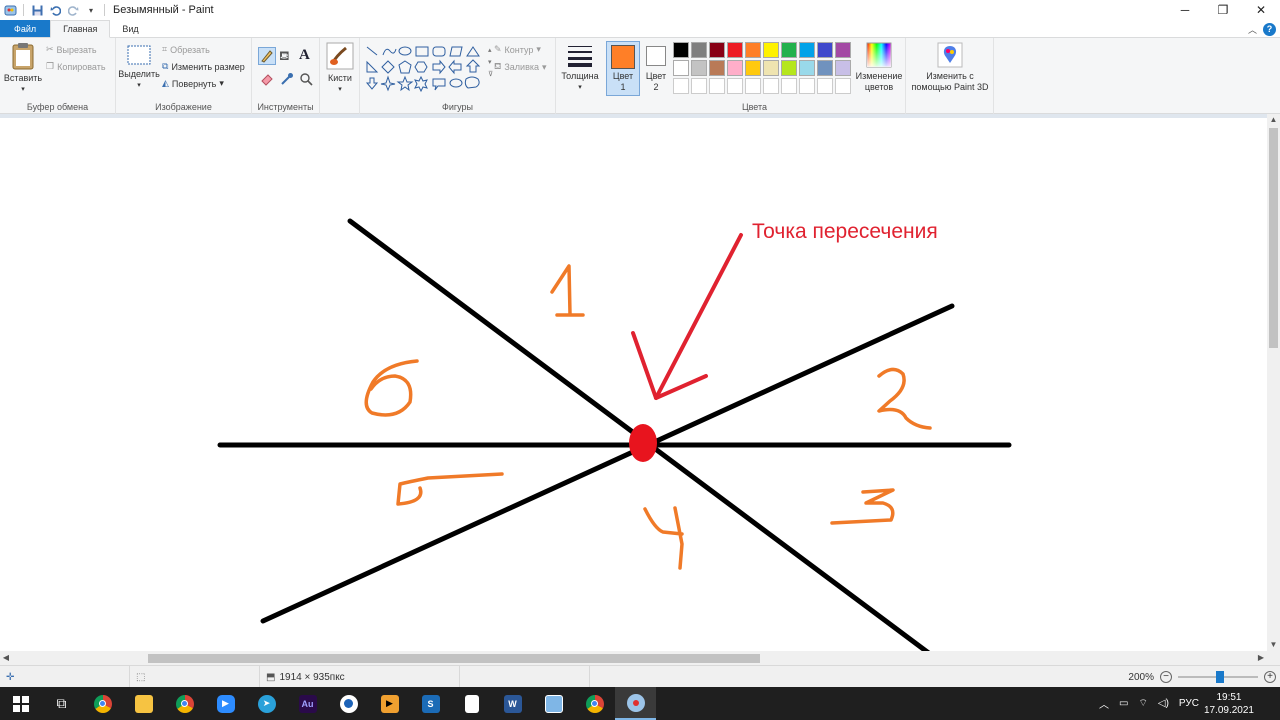 The width and height of the screenshot is (1280, 720). What do you see at coordinates (284, 57) in the screenshot?
I see `fill-tool: ⛾` at bounding box center [284, 57].